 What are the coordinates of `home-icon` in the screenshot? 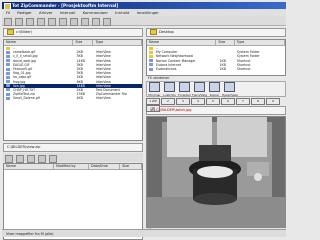 It's located at (184, 87).